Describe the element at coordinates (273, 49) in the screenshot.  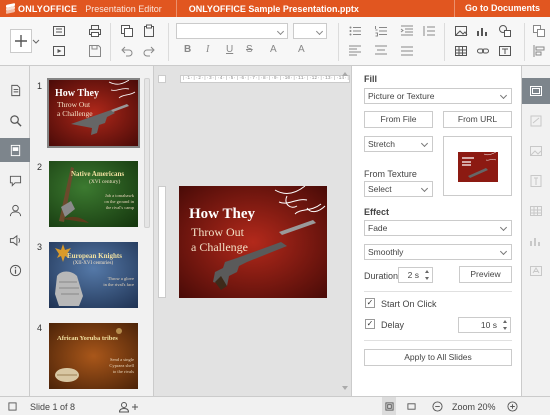
I see `font-color-icon: A` at that location.